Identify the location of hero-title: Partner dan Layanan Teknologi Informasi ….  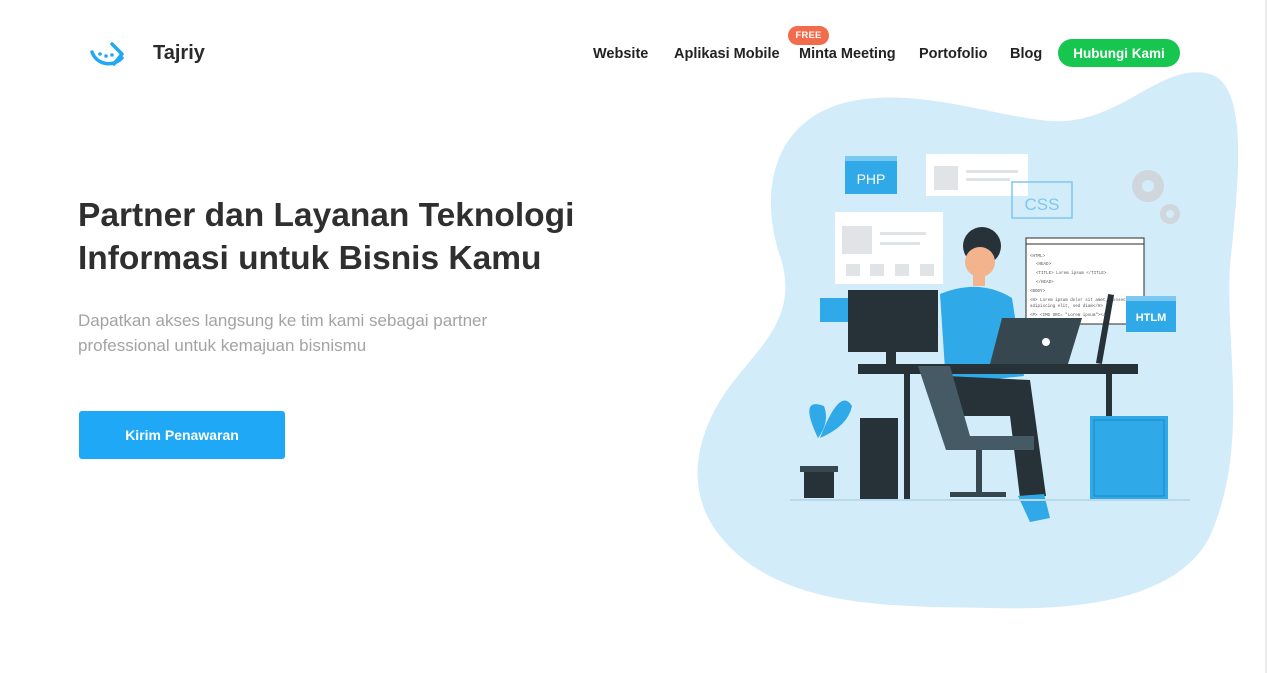
(326, 237).